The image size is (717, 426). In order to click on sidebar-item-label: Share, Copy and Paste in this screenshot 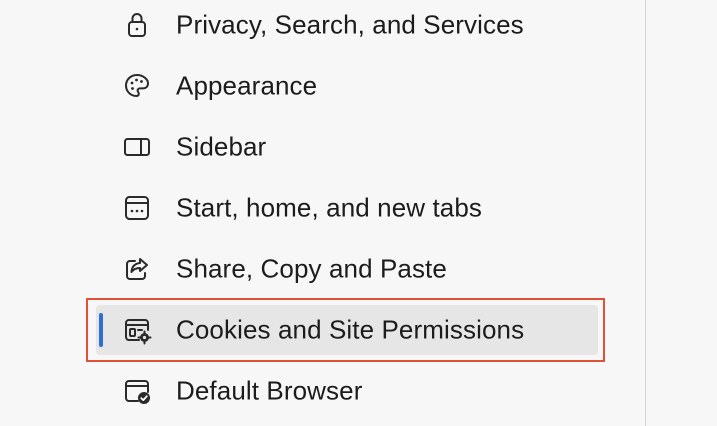, I will do `click(311, 268)`.